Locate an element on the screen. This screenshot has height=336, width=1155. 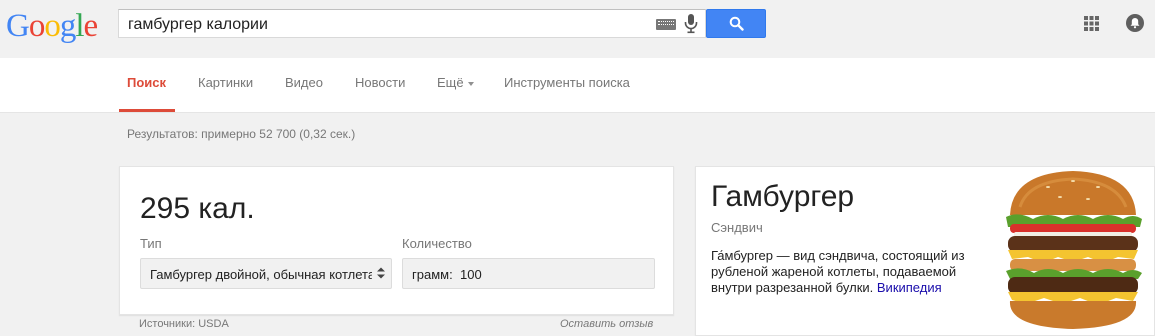
kp-title: Гамбургер is located at coordinates (783, 196).